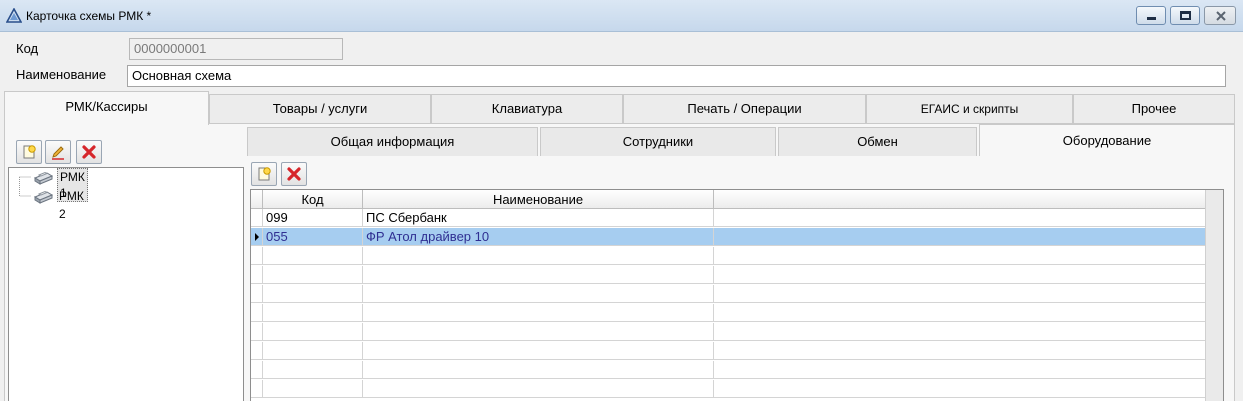 This screenshot has height=401, width=1243. I want to click on cell-name: ПС Сбербанк, so click(538, 218).